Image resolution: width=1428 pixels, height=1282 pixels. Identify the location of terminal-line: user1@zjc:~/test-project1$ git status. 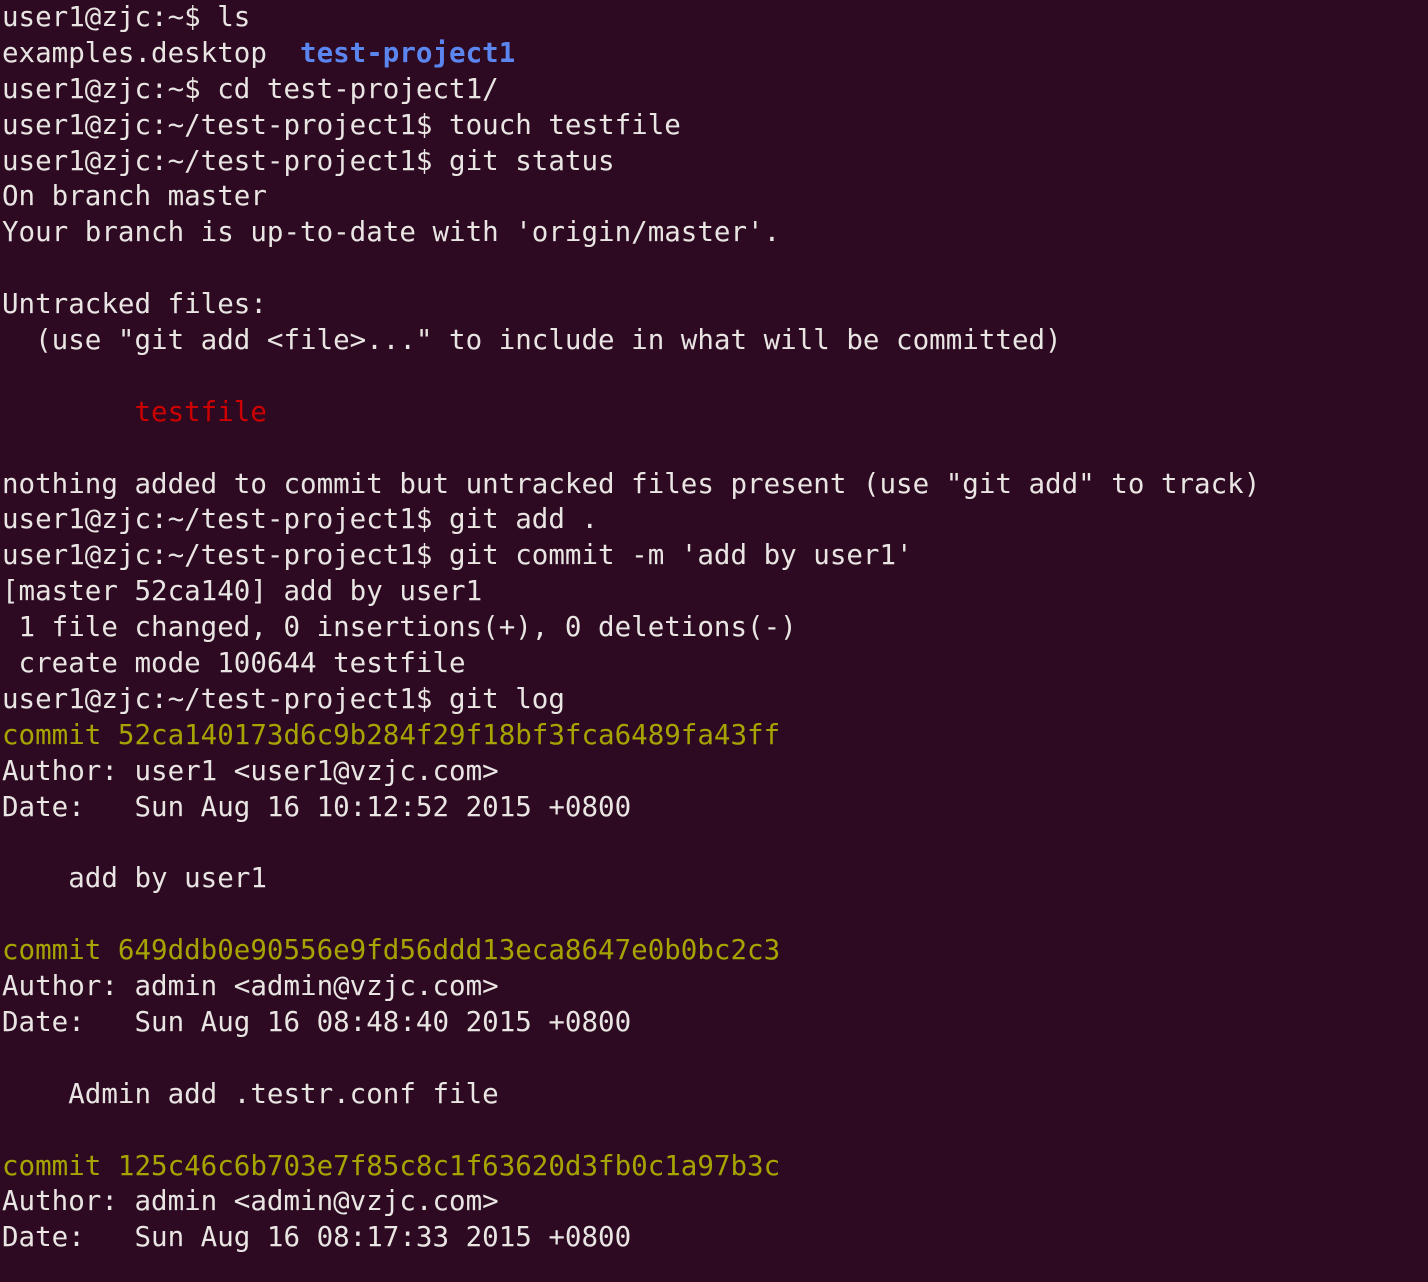
(715, 162).